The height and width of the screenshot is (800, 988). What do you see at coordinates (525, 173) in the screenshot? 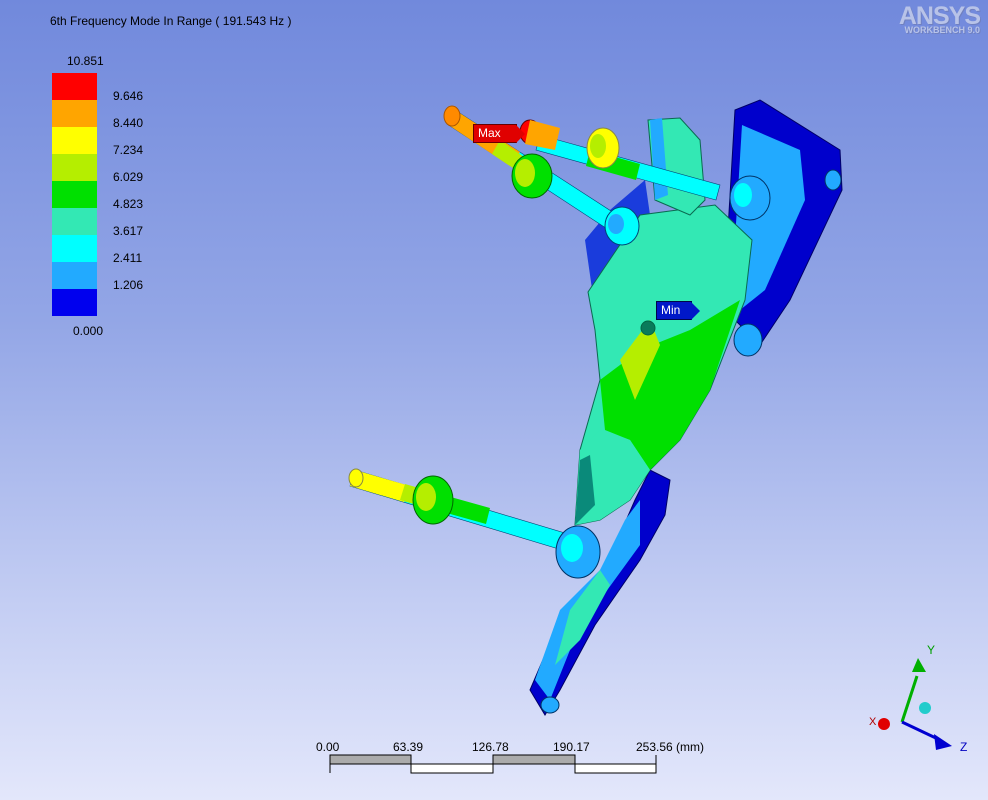
I see `upper-rod-front-collar-inner` at bounding box center [525, 173].